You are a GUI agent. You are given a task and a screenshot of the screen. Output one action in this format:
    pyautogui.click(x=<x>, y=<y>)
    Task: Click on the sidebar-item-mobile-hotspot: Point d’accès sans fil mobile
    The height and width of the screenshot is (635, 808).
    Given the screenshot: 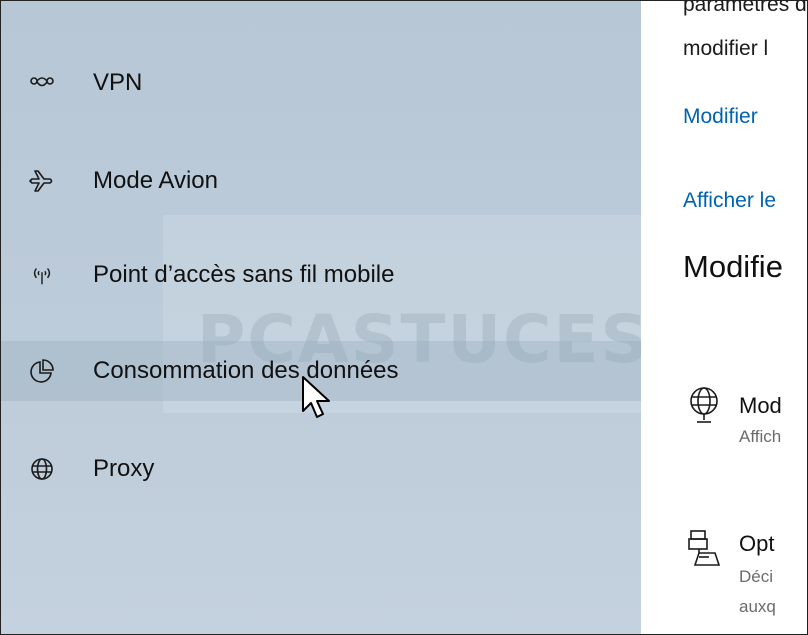 What is the action you would take?
    pyautogui.click(x=321, y=275)
    